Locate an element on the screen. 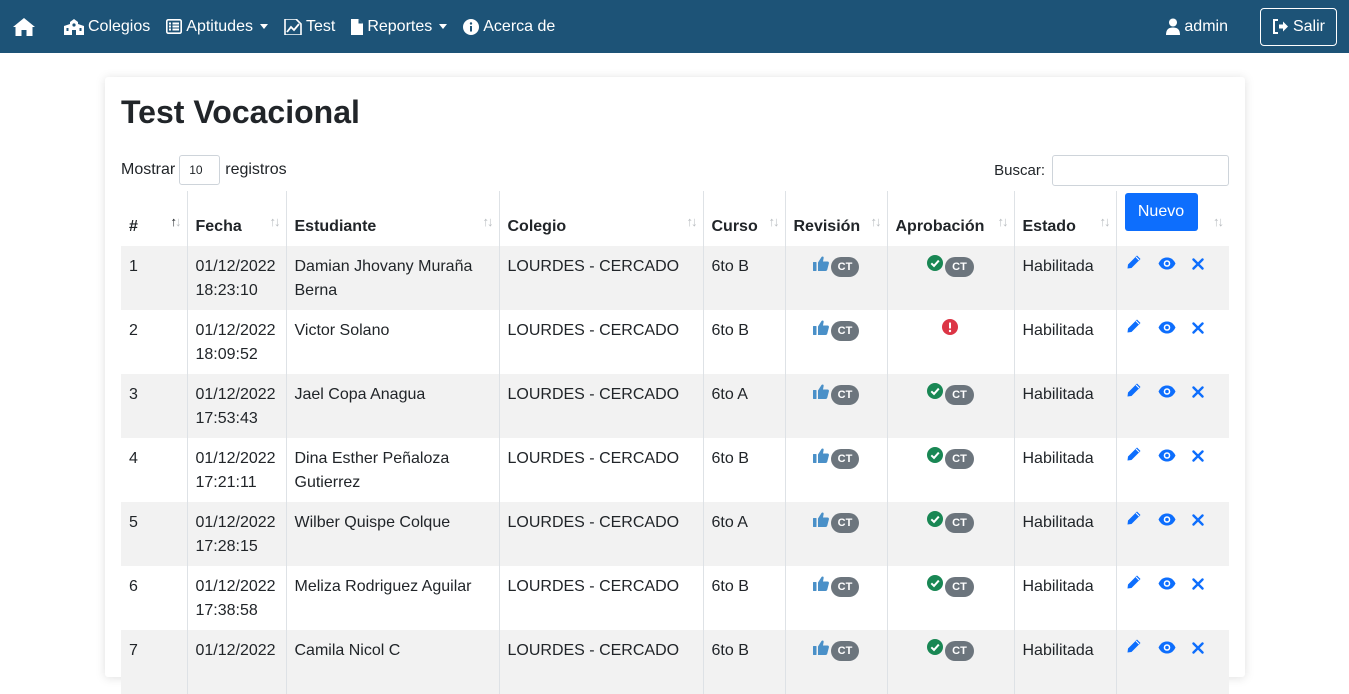 The height and width of the screenshot is (694, 1349). user-menu: admin is located at coordinates (1197, 27).